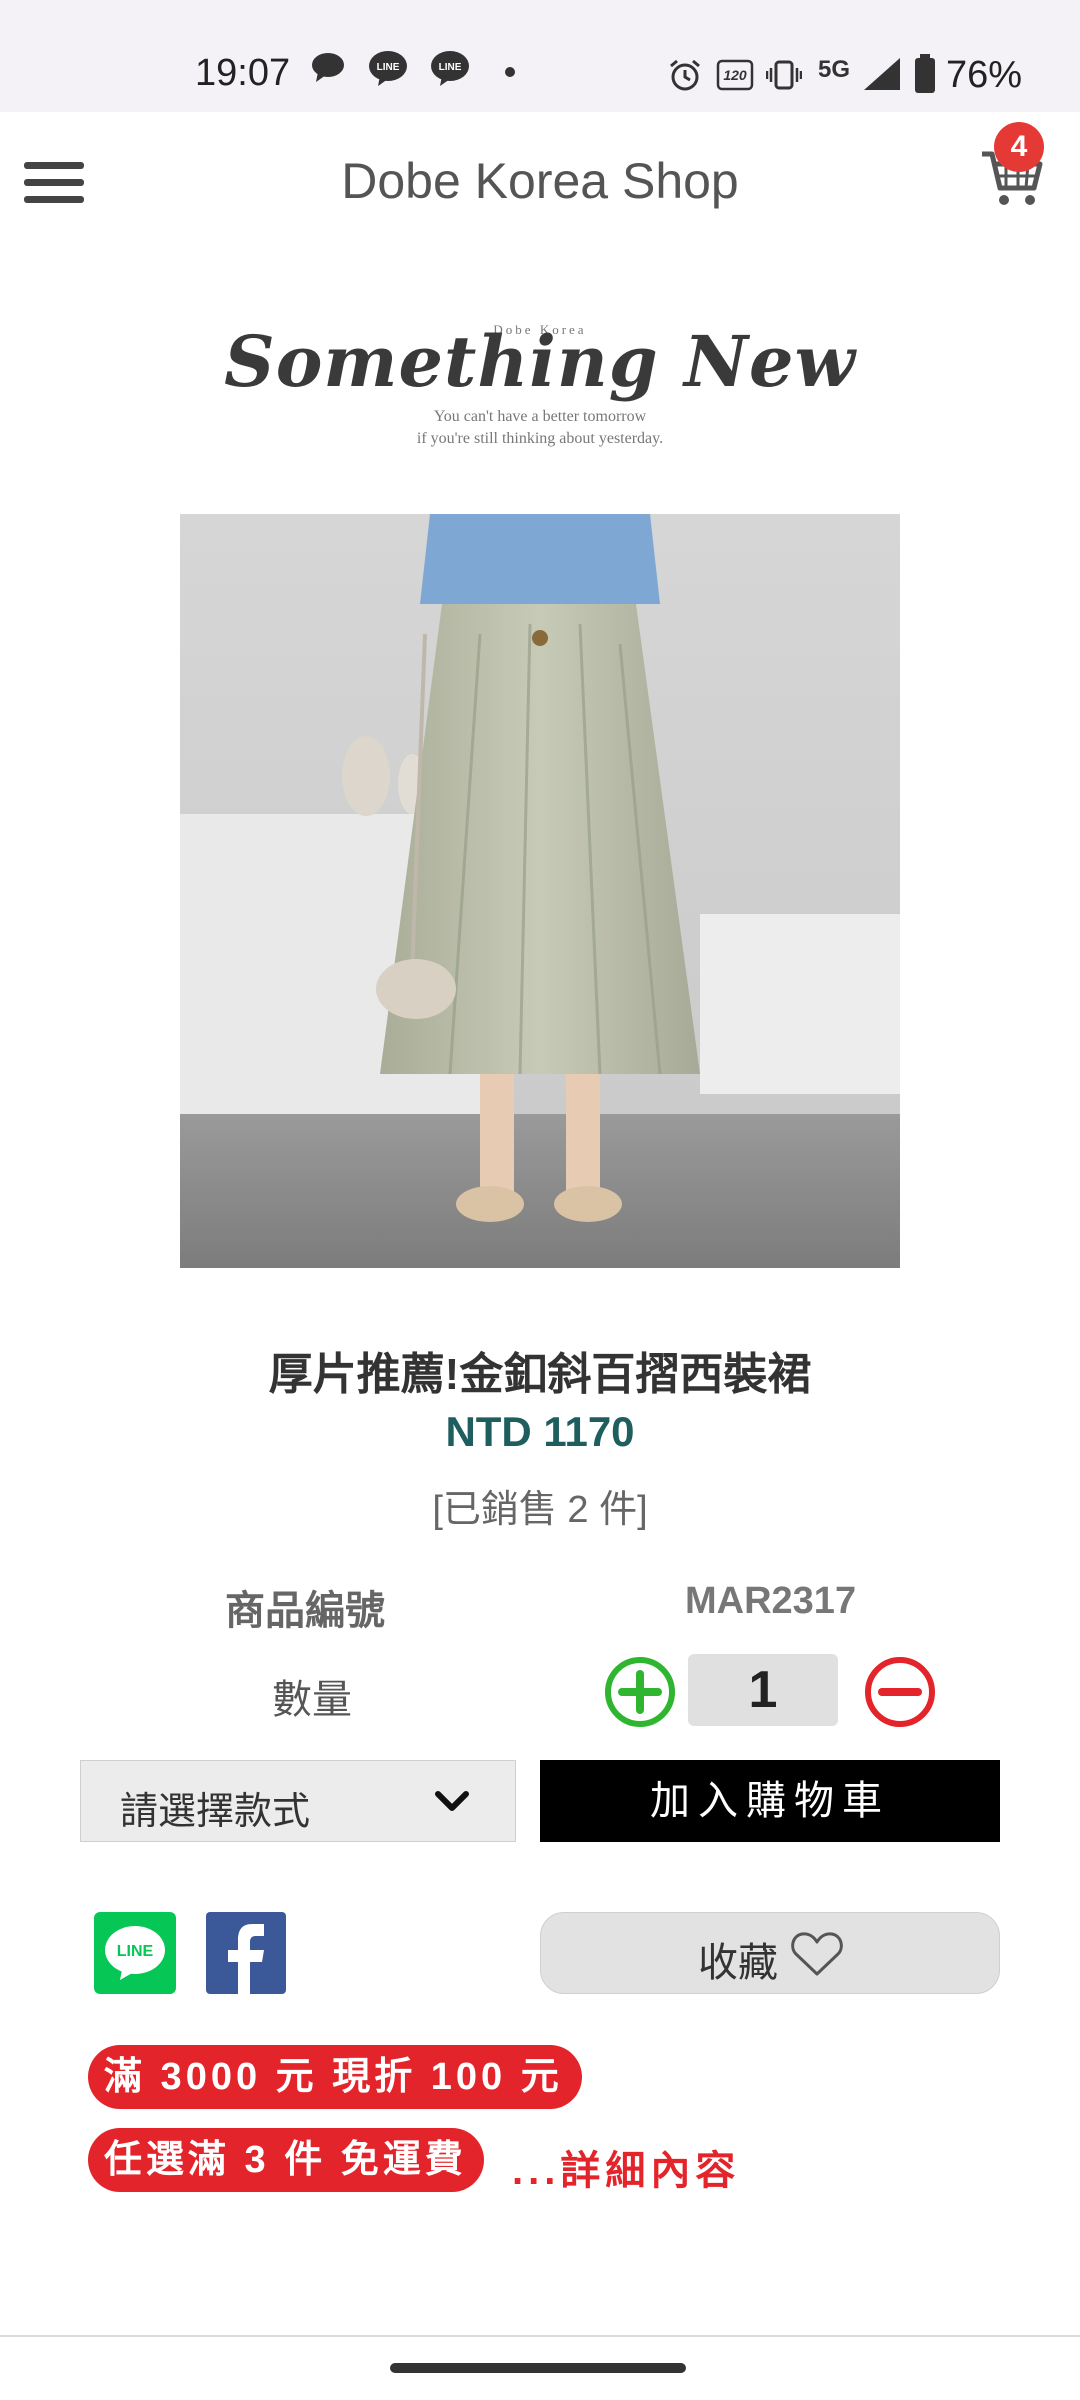 This screenshot has width=1080, height=2400. Describe the element at coordinates (1019, 147) in the screenshot. I see `cart-count-badge: 4` at that location.